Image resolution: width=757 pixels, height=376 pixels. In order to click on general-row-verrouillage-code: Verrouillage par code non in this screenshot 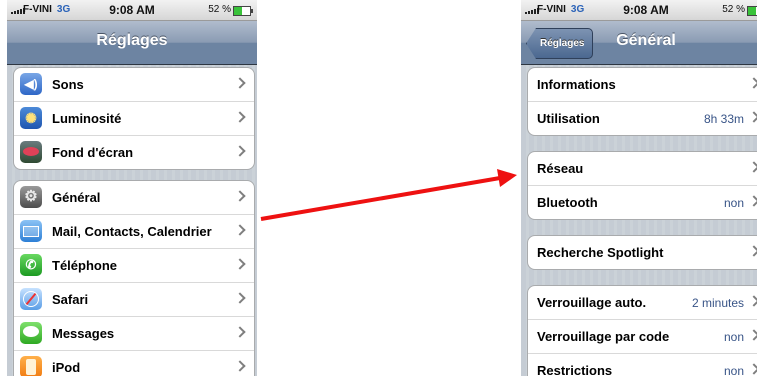, I will do `click(642, 336)`.